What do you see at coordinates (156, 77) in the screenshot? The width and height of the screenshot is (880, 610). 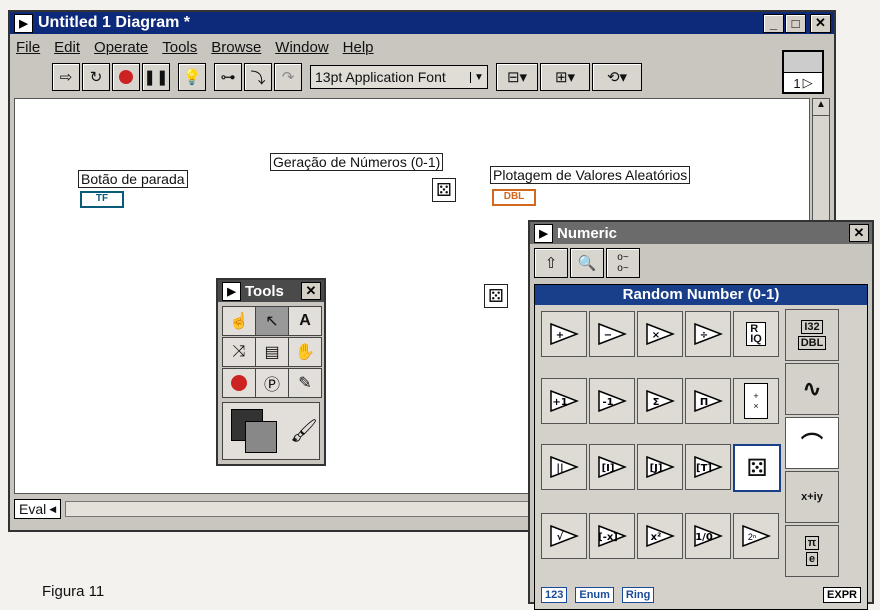 I see `pause-icon: ❚❚` at bounding box center [156, 77].